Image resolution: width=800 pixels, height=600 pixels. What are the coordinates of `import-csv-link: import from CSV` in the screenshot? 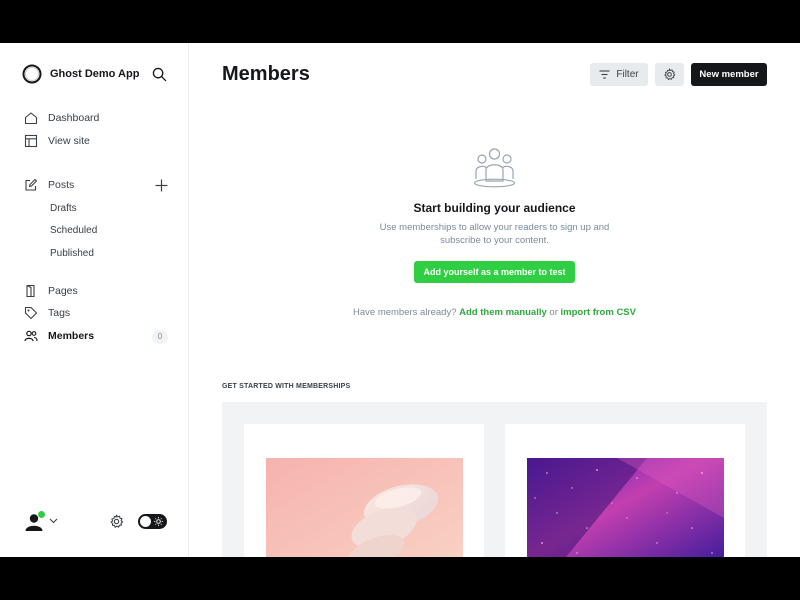 It's located at (598, 312).